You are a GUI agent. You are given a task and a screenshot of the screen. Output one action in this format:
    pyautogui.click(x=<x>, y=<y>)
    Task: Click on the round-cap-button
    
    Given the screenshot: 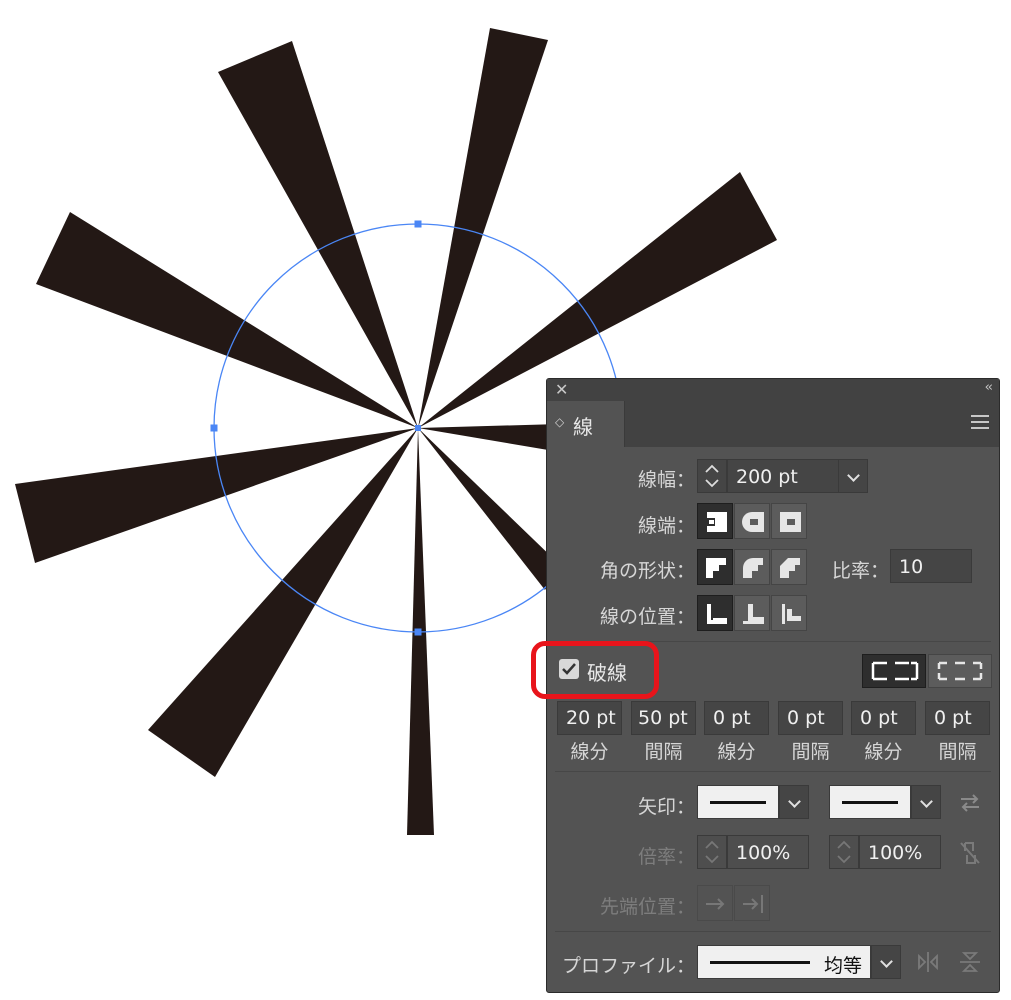 What is the action you would take?
    pyautogui.click(x=752, y=521)
    